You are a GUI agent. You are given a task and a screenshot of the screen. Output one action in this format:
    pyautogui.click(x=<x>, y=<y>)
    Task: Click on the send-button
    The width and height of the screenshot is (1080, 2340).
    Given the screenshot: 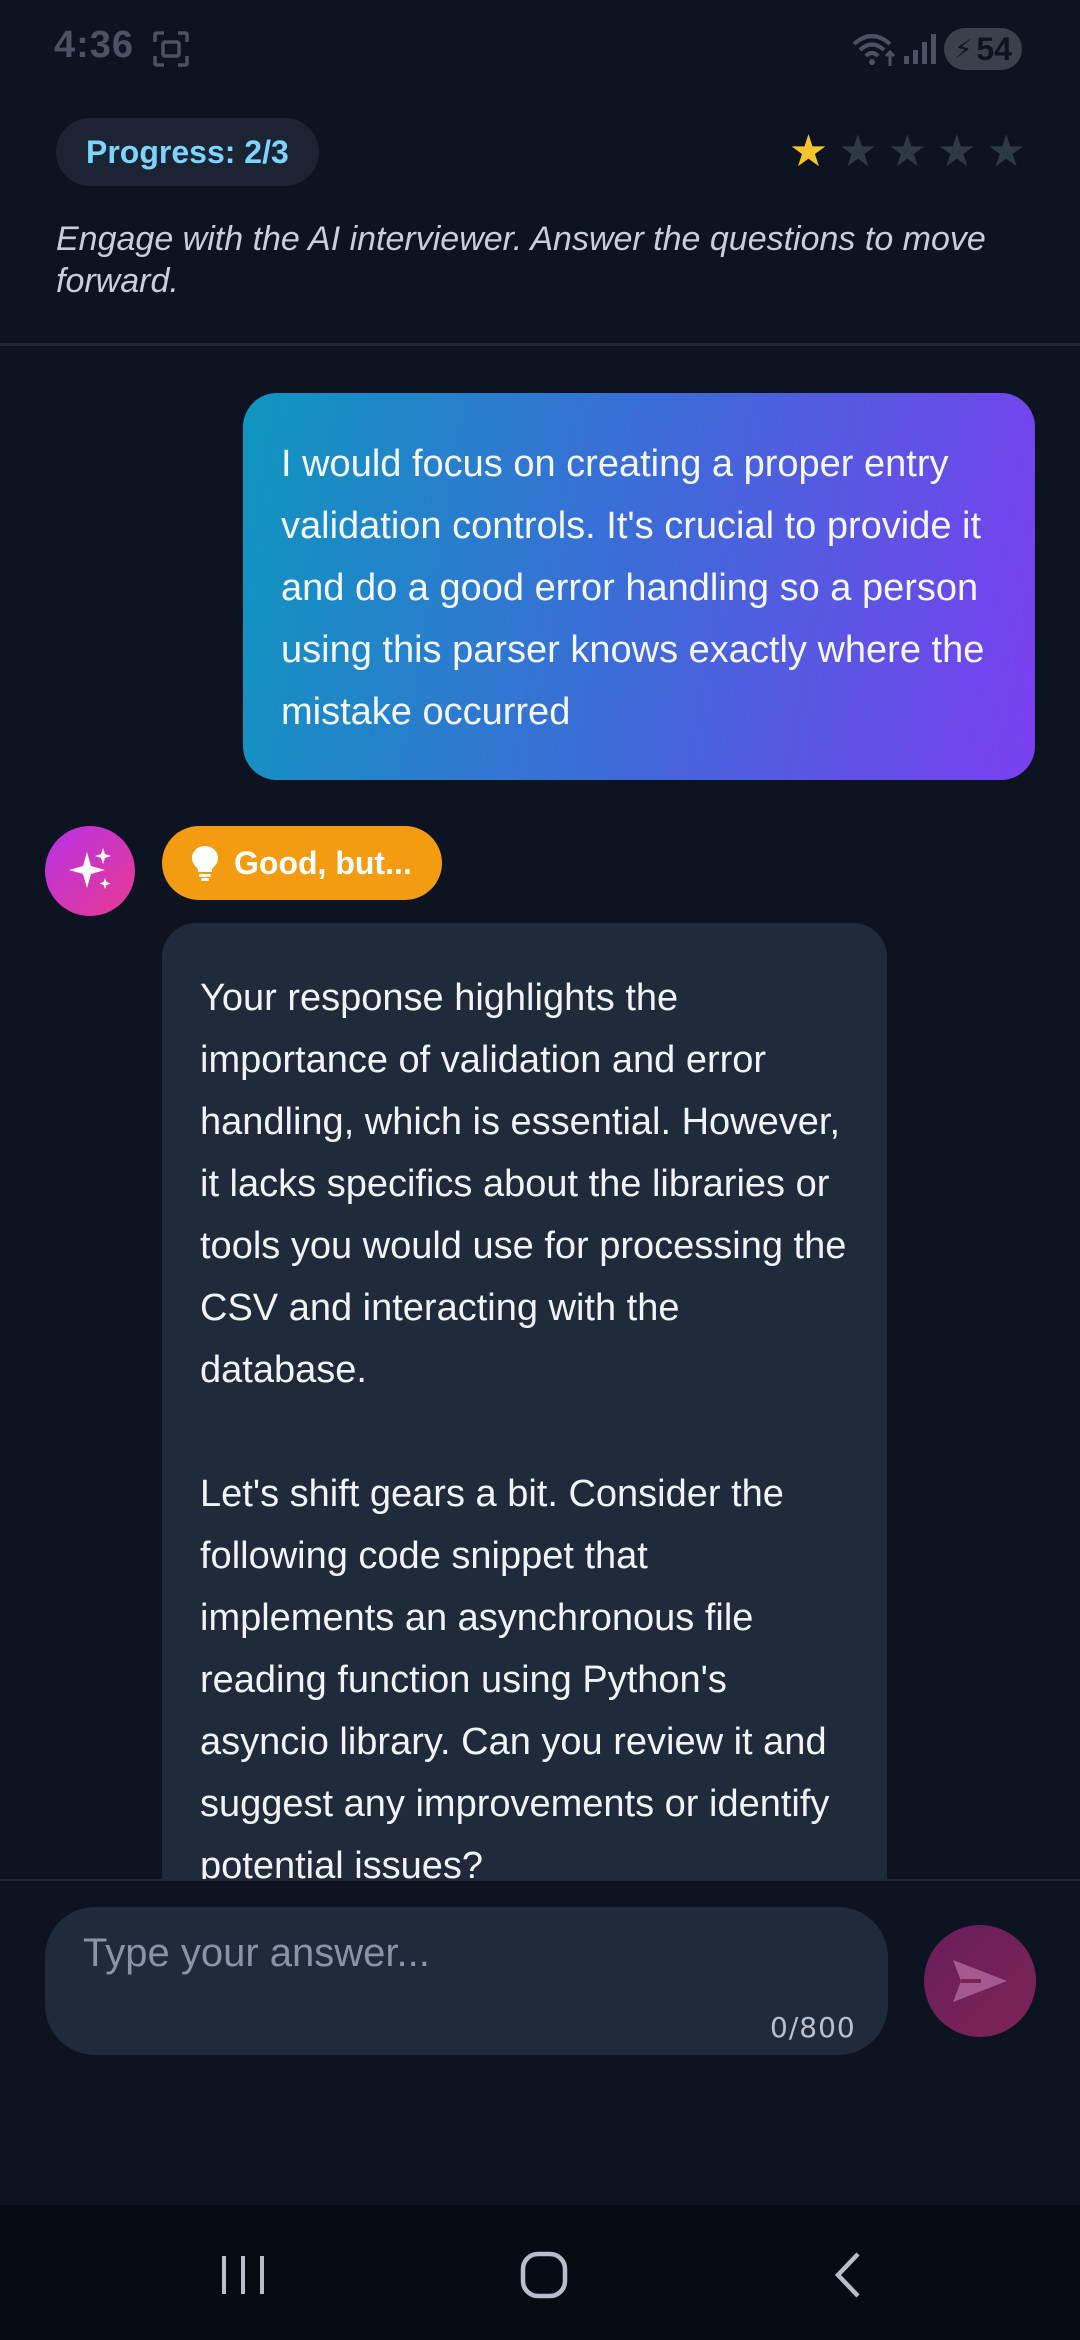 What is the action you would take?
    pyautogui.click(x=980, y=1981)
    